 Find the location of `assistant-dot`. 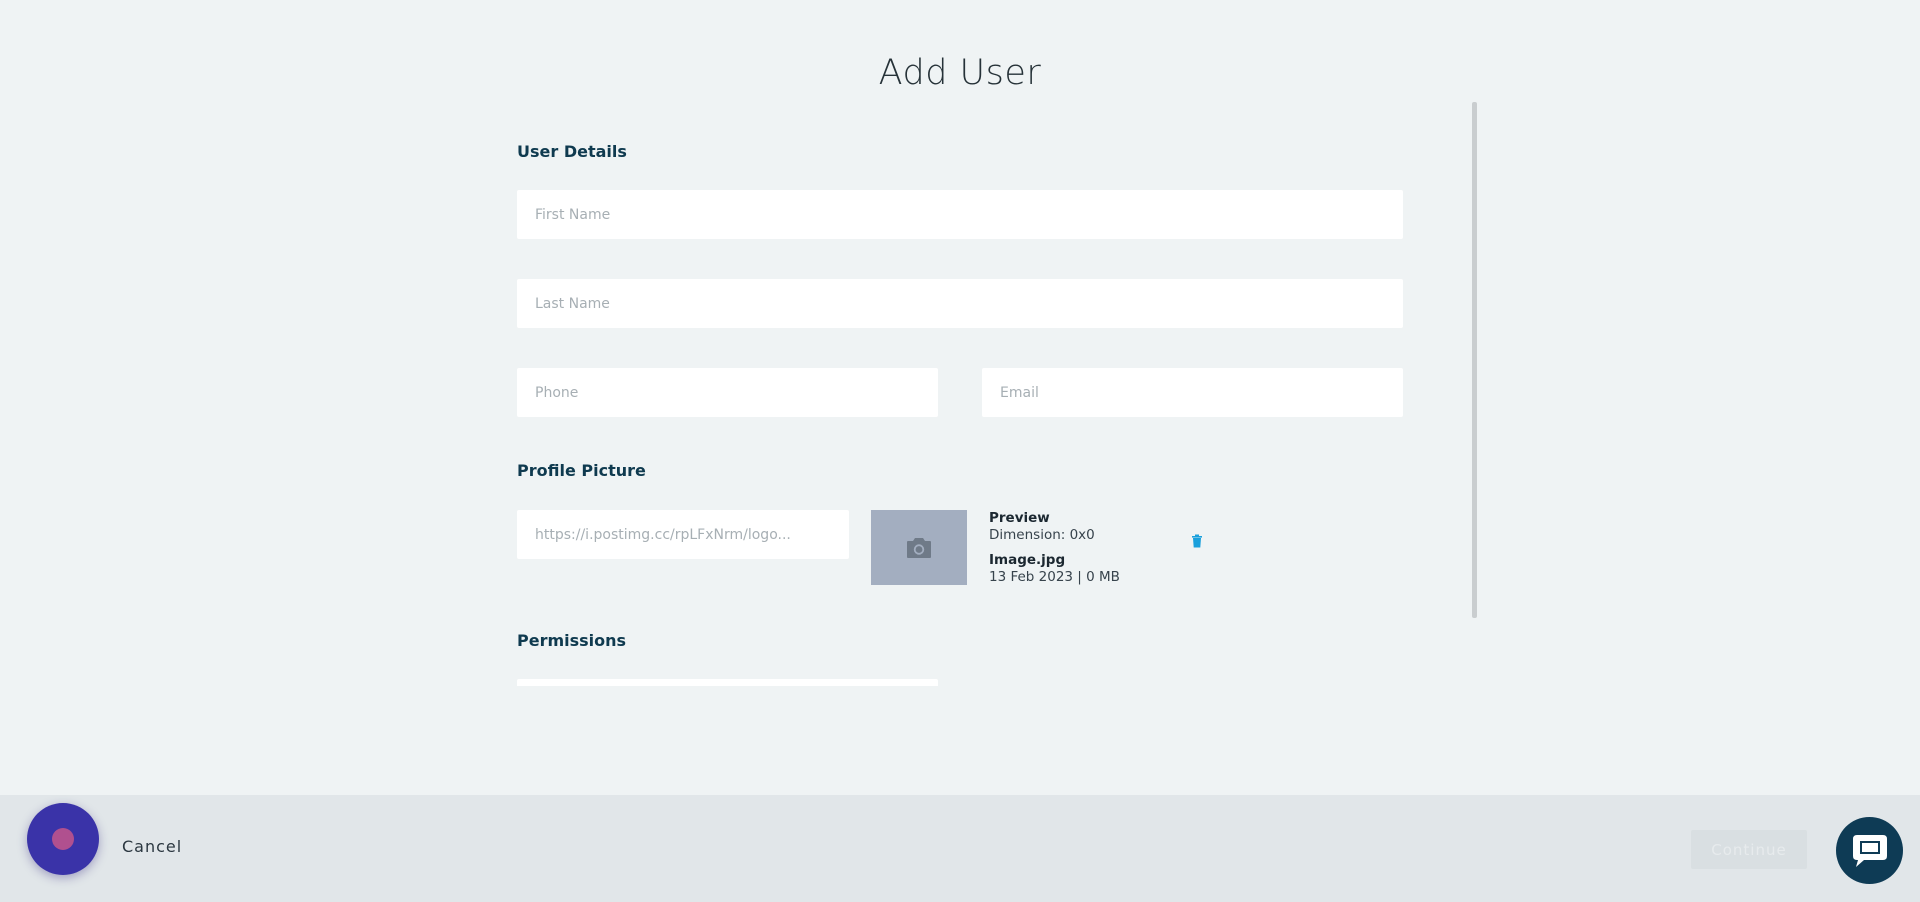

assistant-dot is located at coordinates (63, 839).